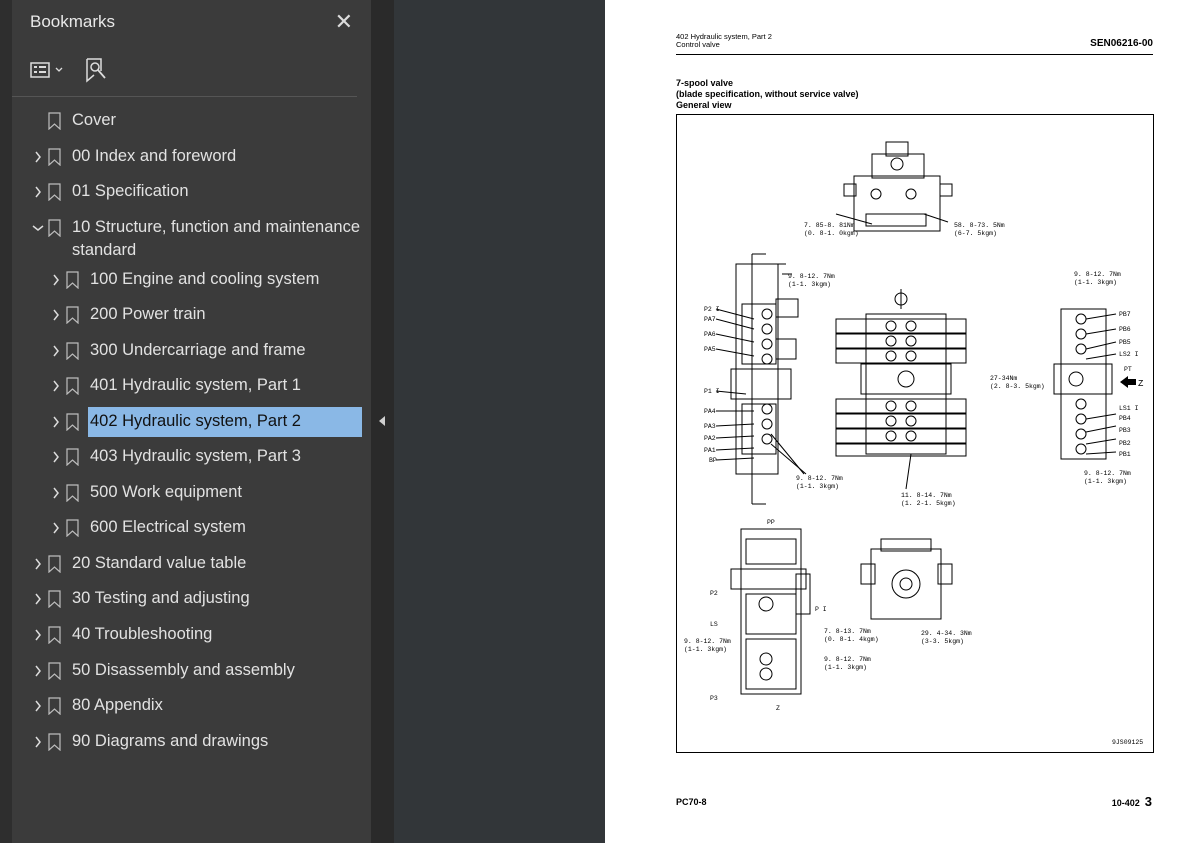  What do you see at coordinates (1125, 454) in the screenshot?
I see `svg-text: PB1` at bounding box center [1125, 454].